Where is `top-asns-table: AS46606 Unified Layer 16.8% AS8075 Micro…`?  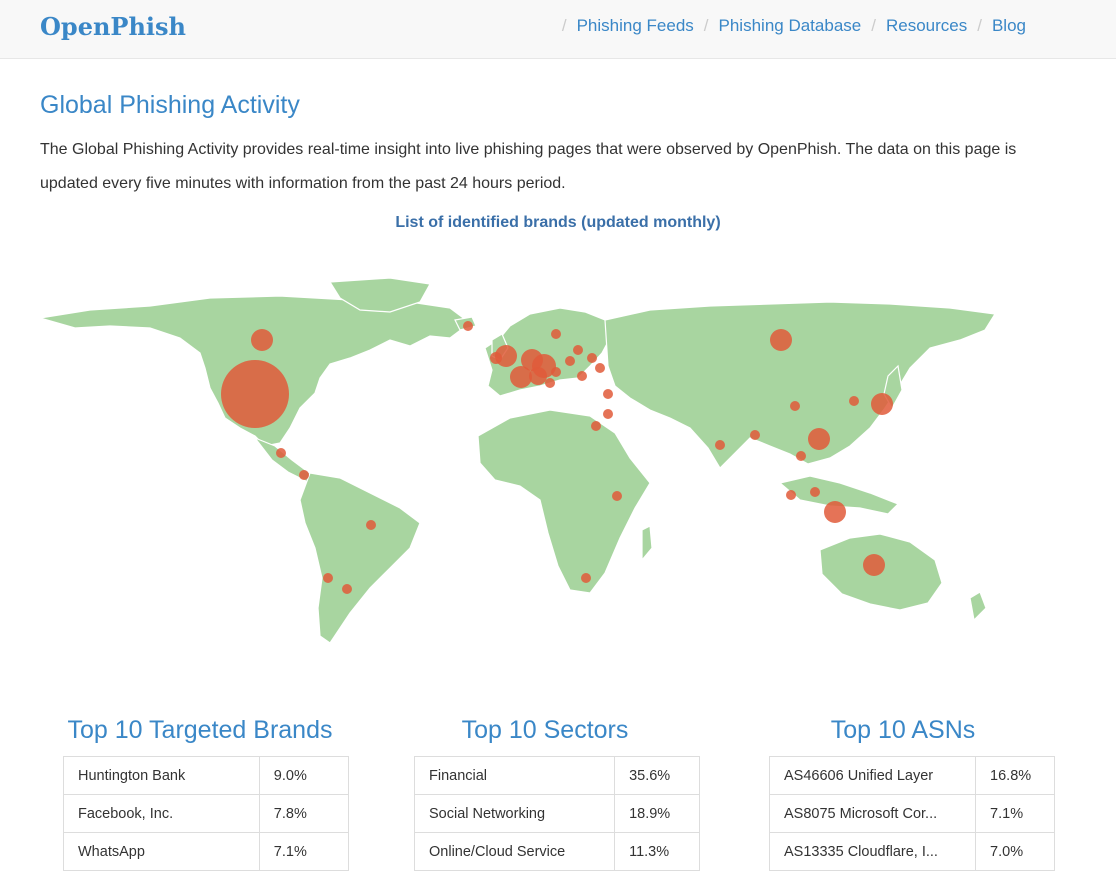 top-asns-table: AS46606 Unified Layer 16.8% AS8075 Micro… is located at coordinates (912, 813).